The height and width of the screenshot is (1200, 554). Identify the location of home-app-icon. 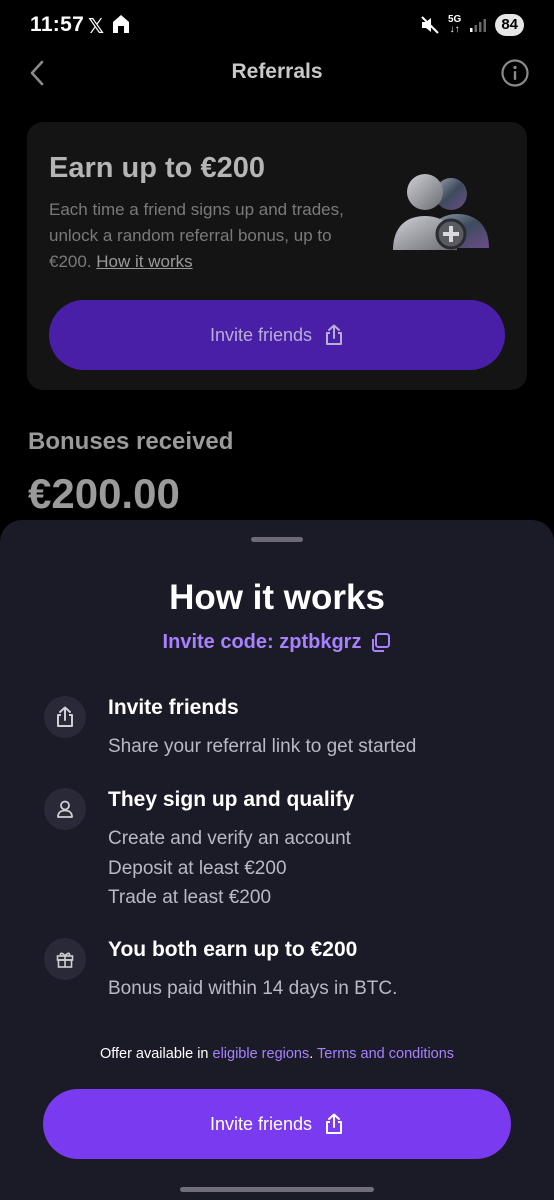
(121, 24).